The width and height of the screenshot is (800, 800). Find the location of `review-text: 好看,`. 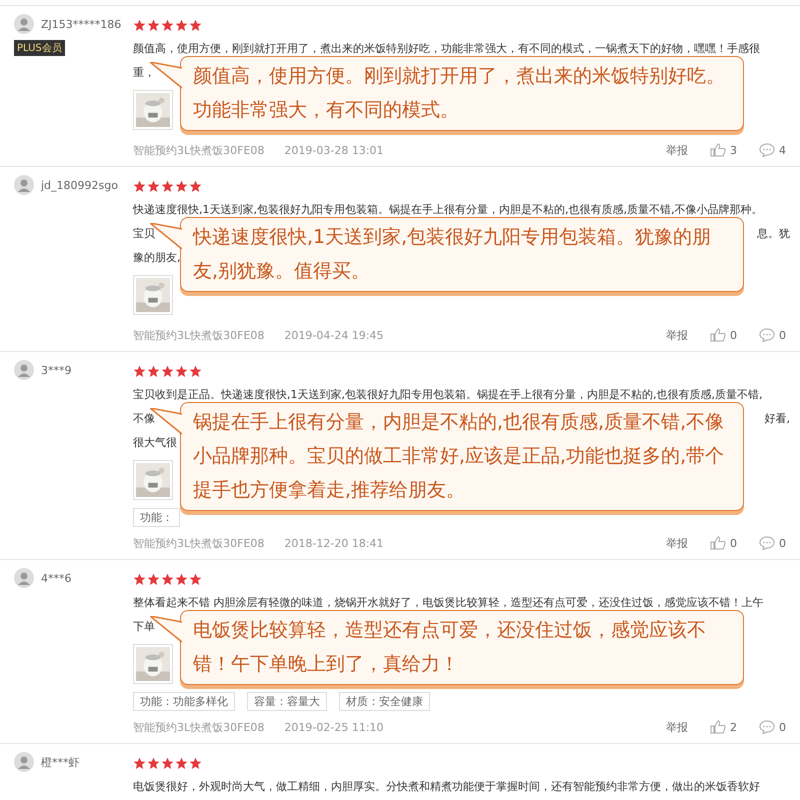

review-text: 好看, is located at coordinates (777, 418).